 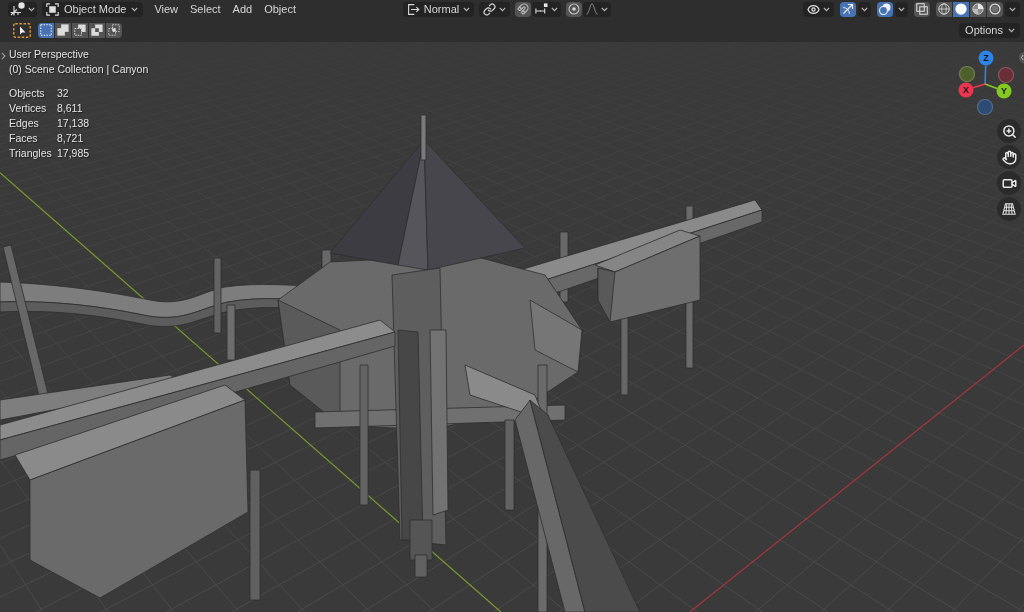 What do you see at coordinates (49, 54) in the screenshot?
I see `view-name-label: User Perspective` at bounding box center [49, 54].